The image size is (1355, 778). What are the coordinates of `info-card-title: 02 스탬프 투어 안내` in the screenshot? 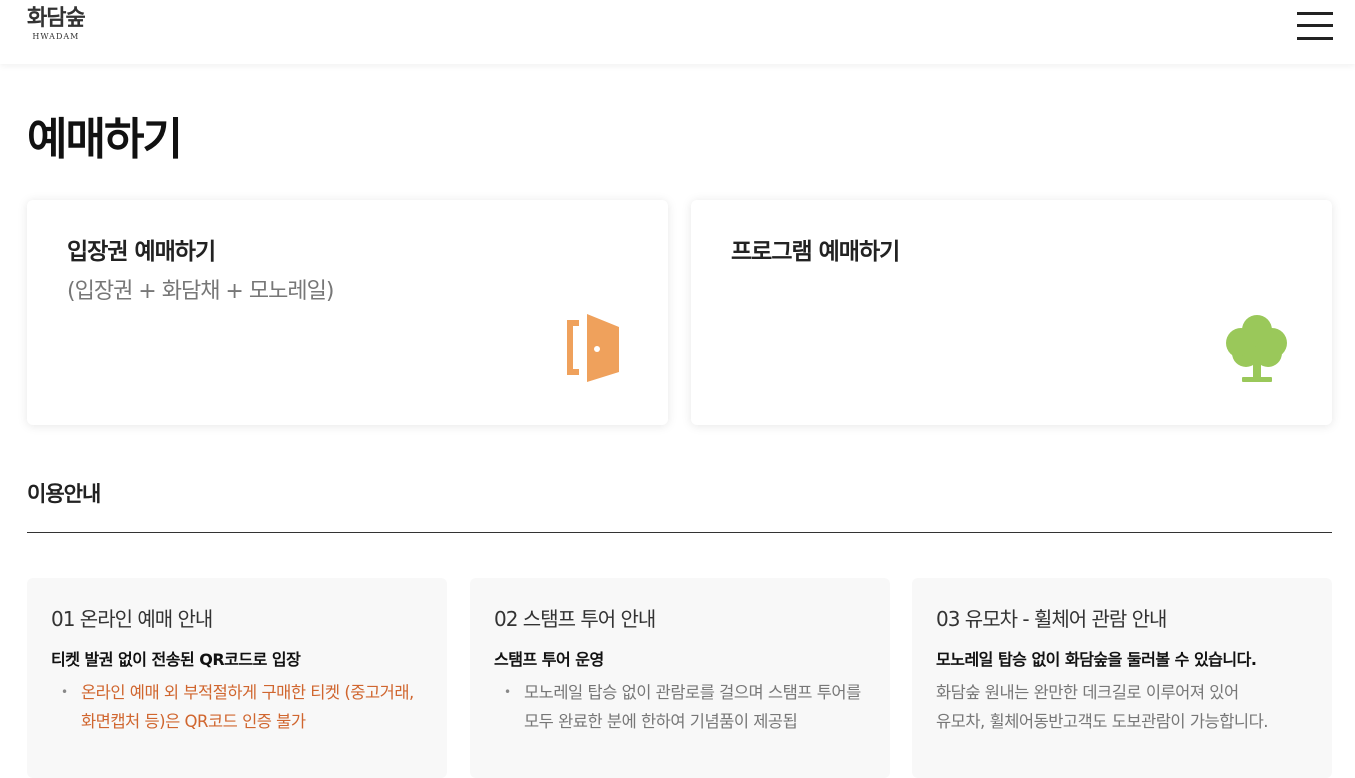 It's located at (575, 619).